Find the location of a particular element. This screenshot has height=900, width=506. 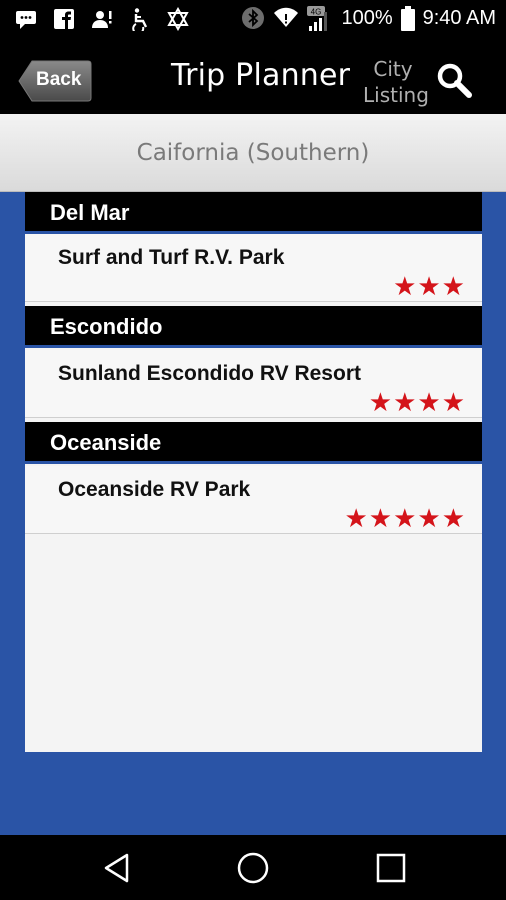

battery-icon is located at coordinates (407, 18).